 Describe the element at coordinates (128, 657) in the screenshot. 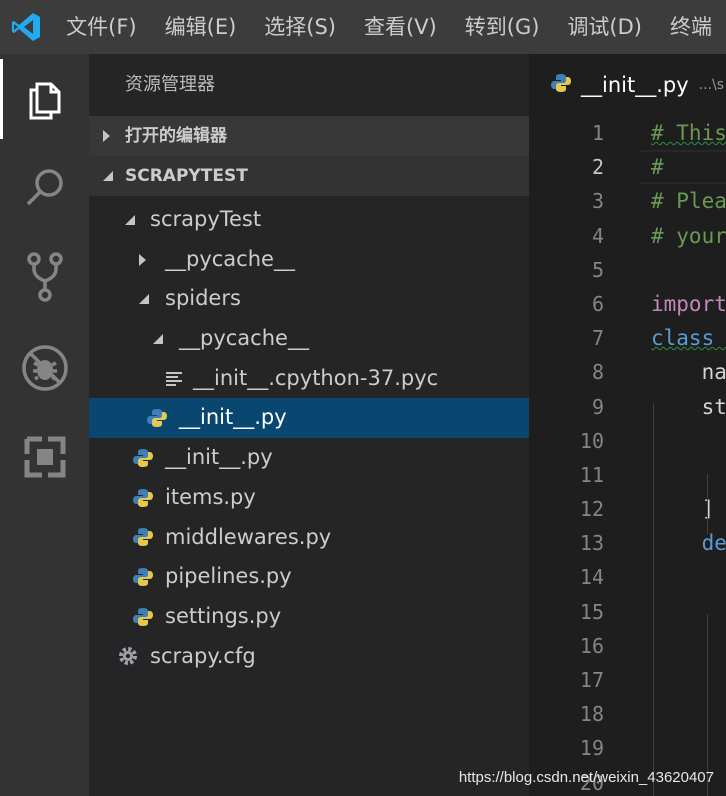

I see `gear-icon` at that location.